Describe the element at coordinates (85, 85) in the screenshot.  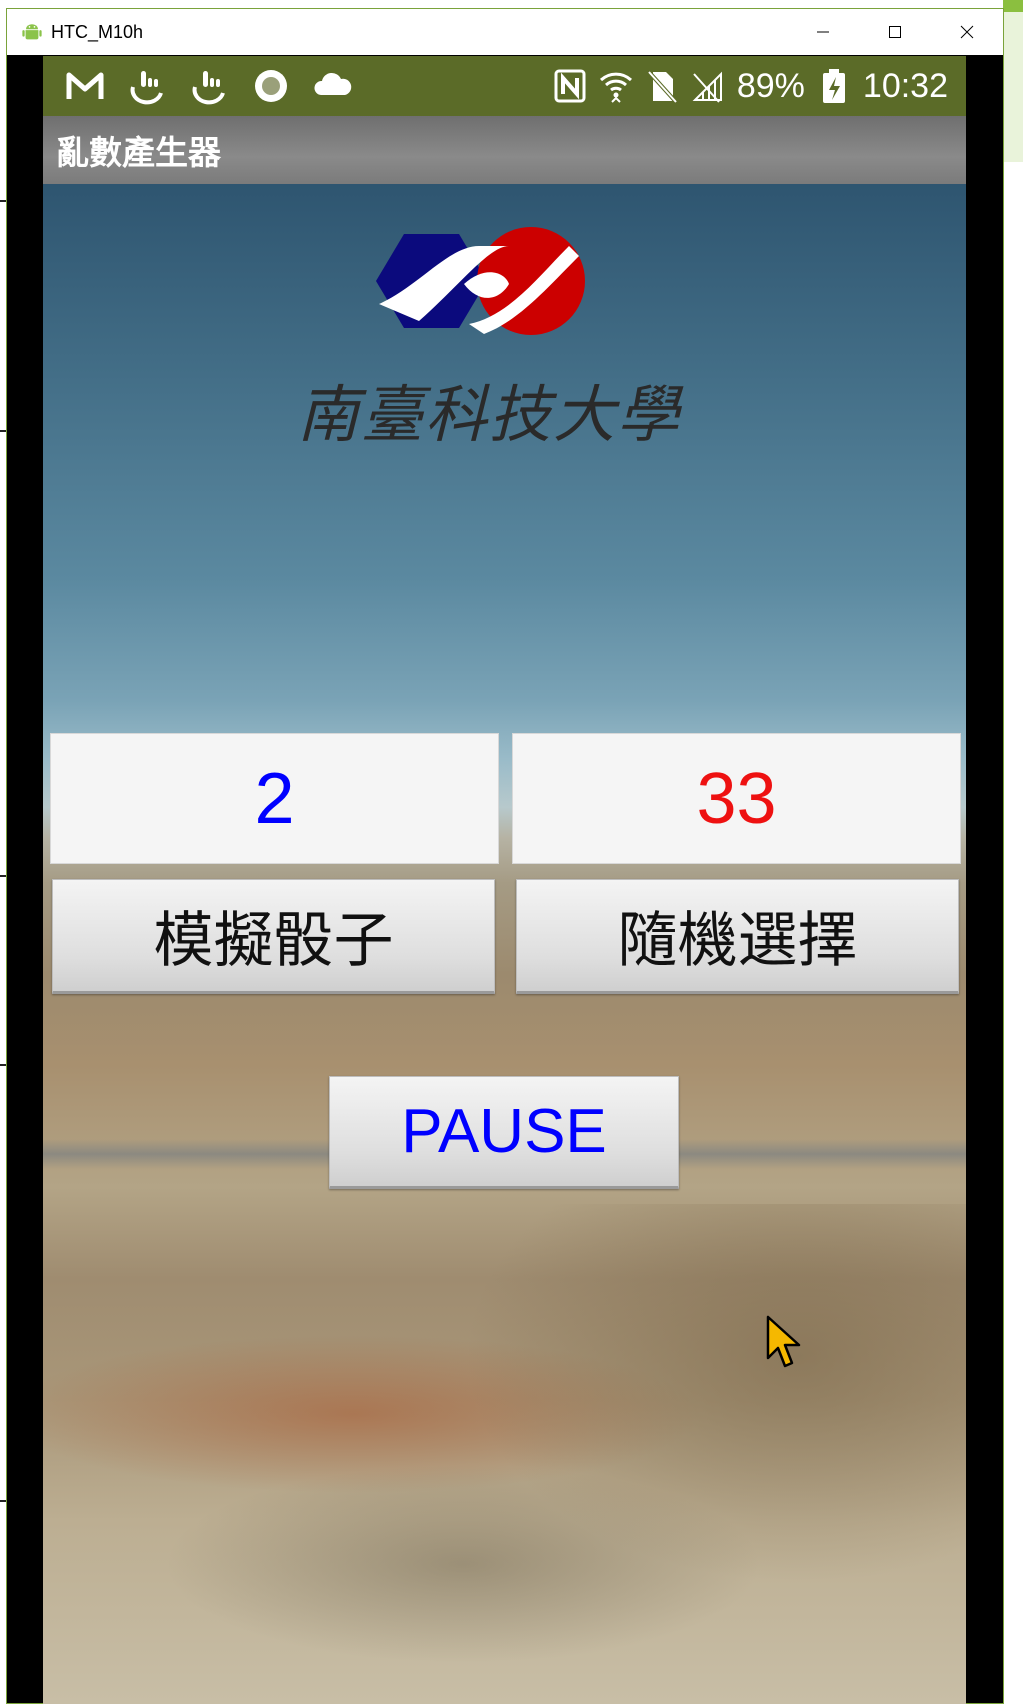
I see `gmail-icon` at that location.